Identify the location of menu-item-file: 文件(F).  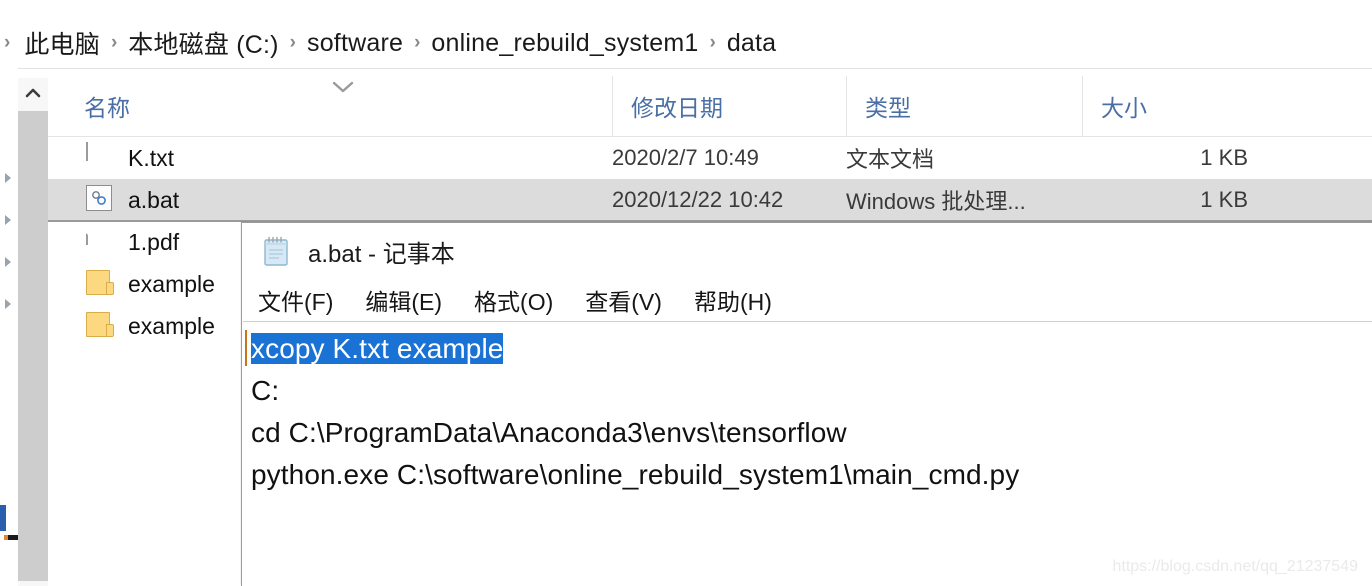
(295, 300).